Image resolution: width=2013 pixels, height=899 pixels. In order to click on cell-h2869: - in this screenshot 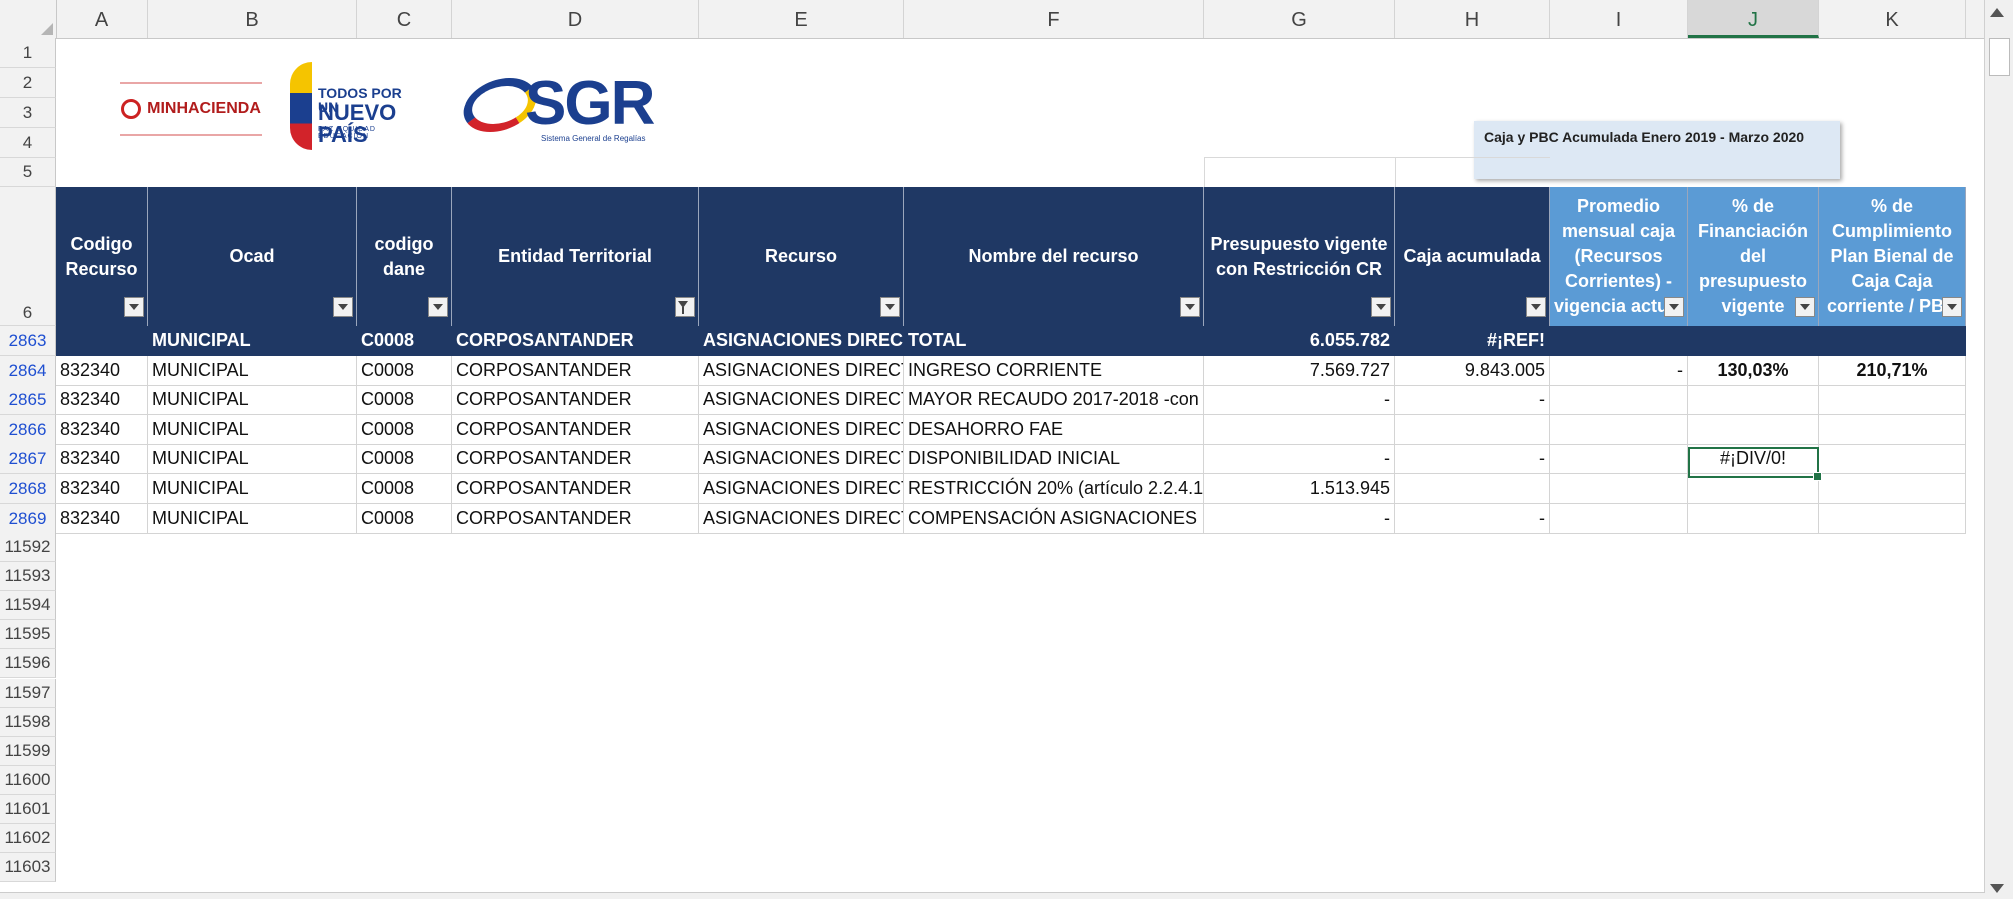, I will do `click(1472, 519)`.